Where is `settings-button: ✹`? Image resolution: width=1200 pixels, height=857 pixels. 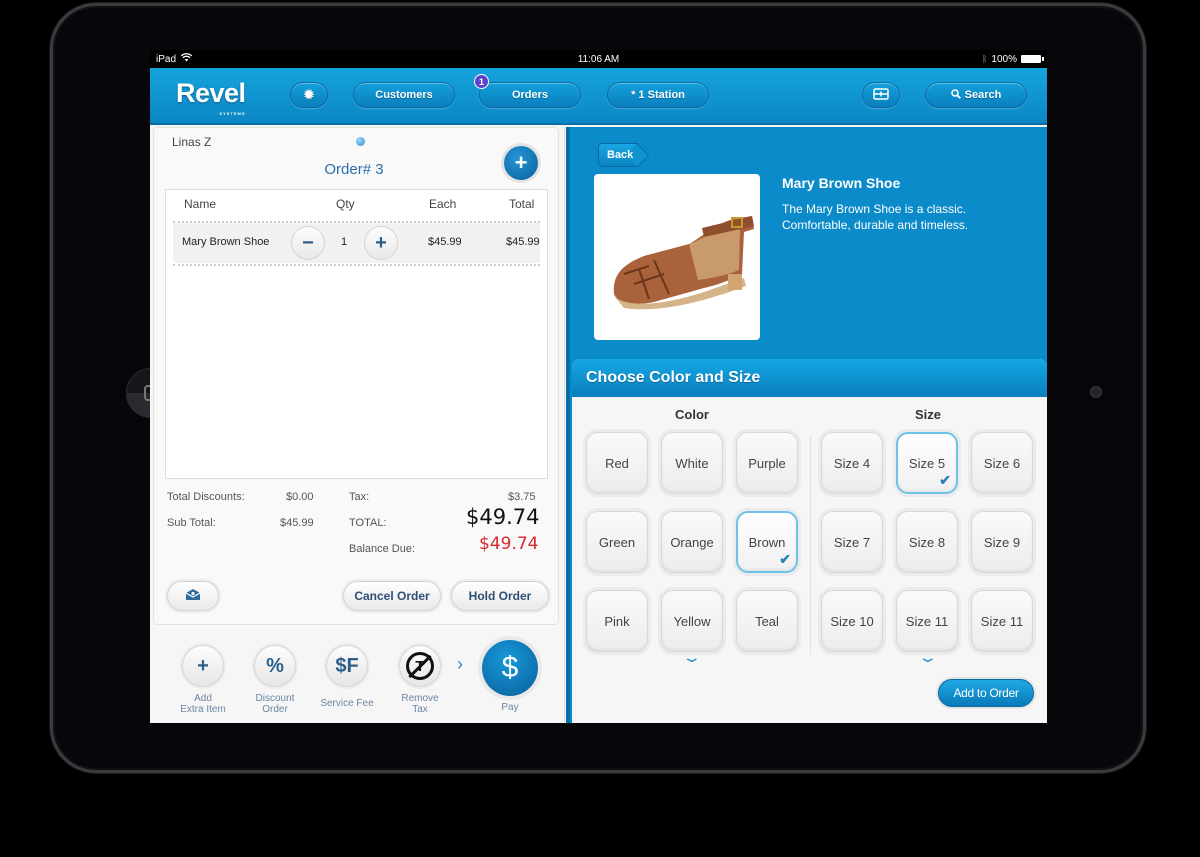
settings-button: ✹ is located at coordinates (309, 95).